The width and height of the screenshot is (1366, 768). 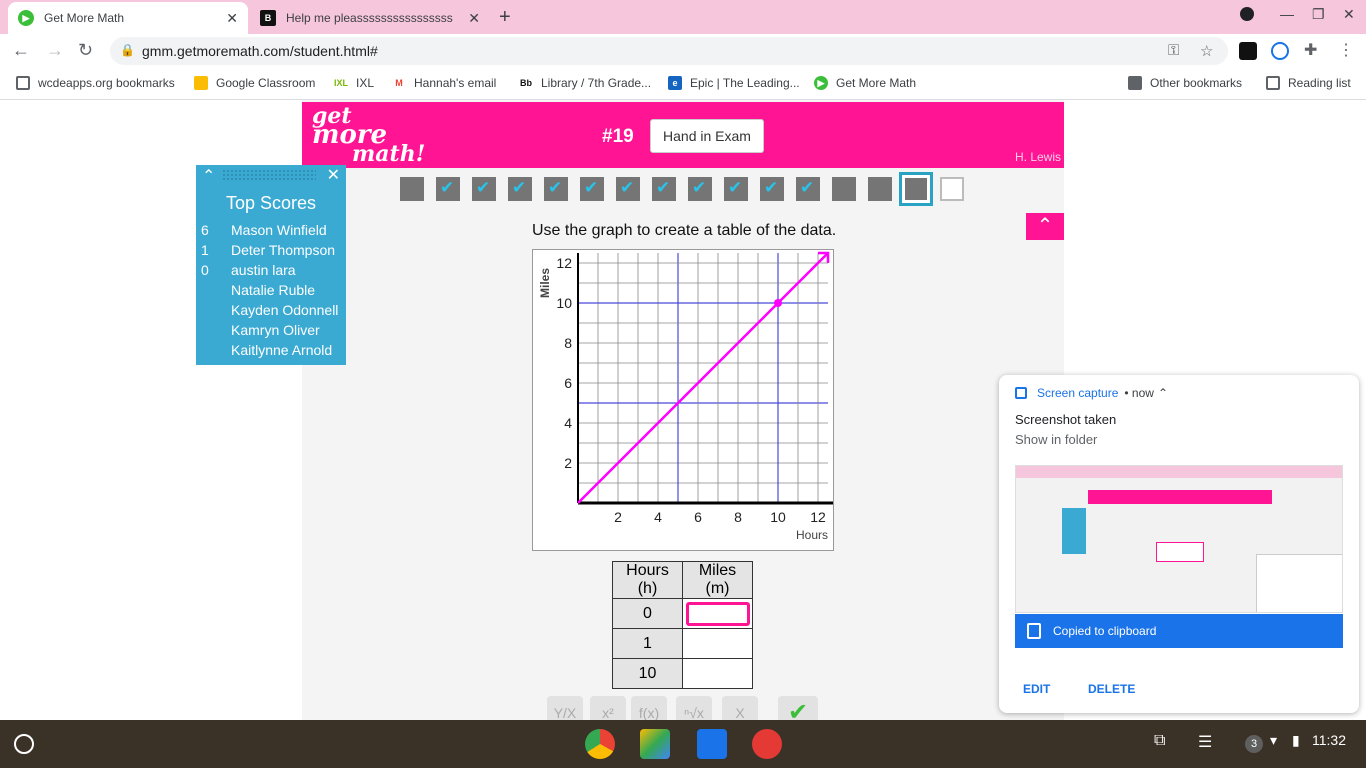 I want to click on extension-1-icon, so click(x=1248, y=51).